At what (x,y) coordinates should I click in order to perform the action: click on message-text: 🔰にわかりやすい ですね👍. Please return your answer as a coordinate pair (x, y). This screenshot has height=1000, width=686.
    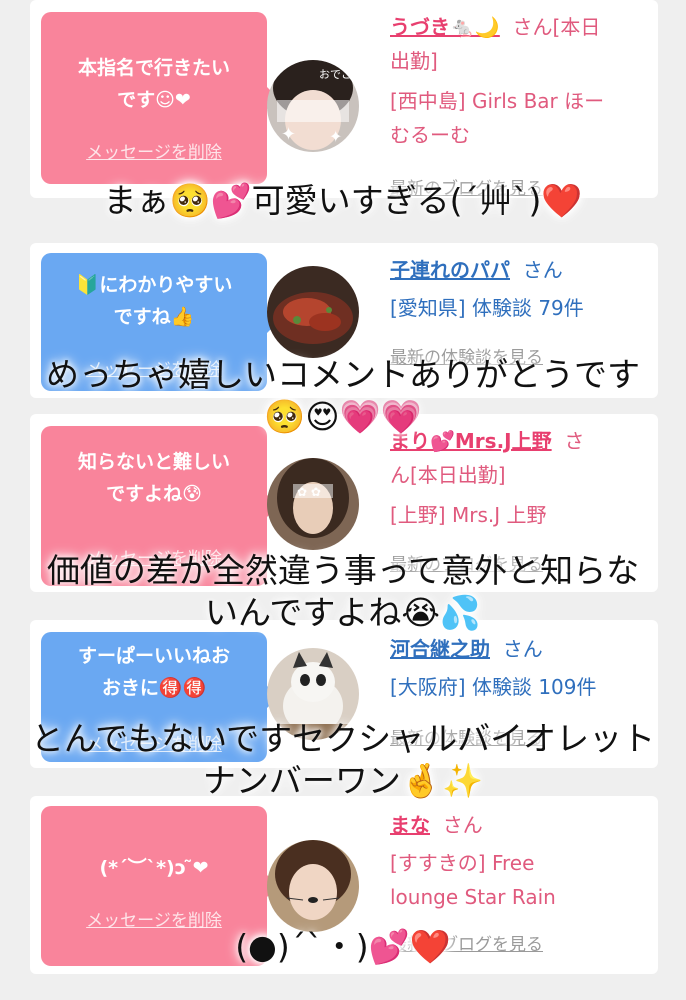
    Looking at the image, I should click on (154, 301).